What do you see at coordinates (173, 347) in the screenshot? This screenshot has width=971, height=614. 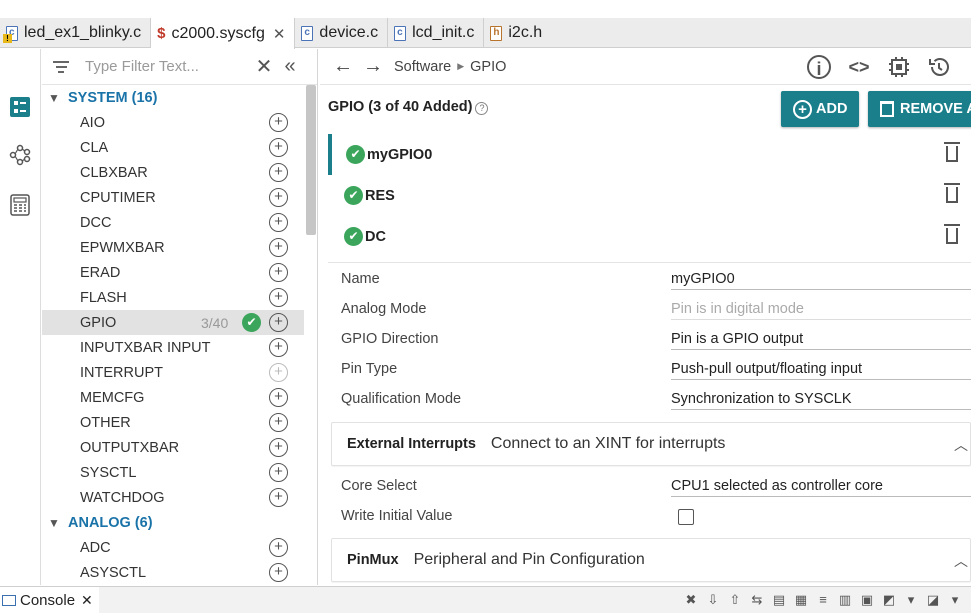 I see `module-item: INPUTXBAR INPUT +` at bounding box center [173, 347].